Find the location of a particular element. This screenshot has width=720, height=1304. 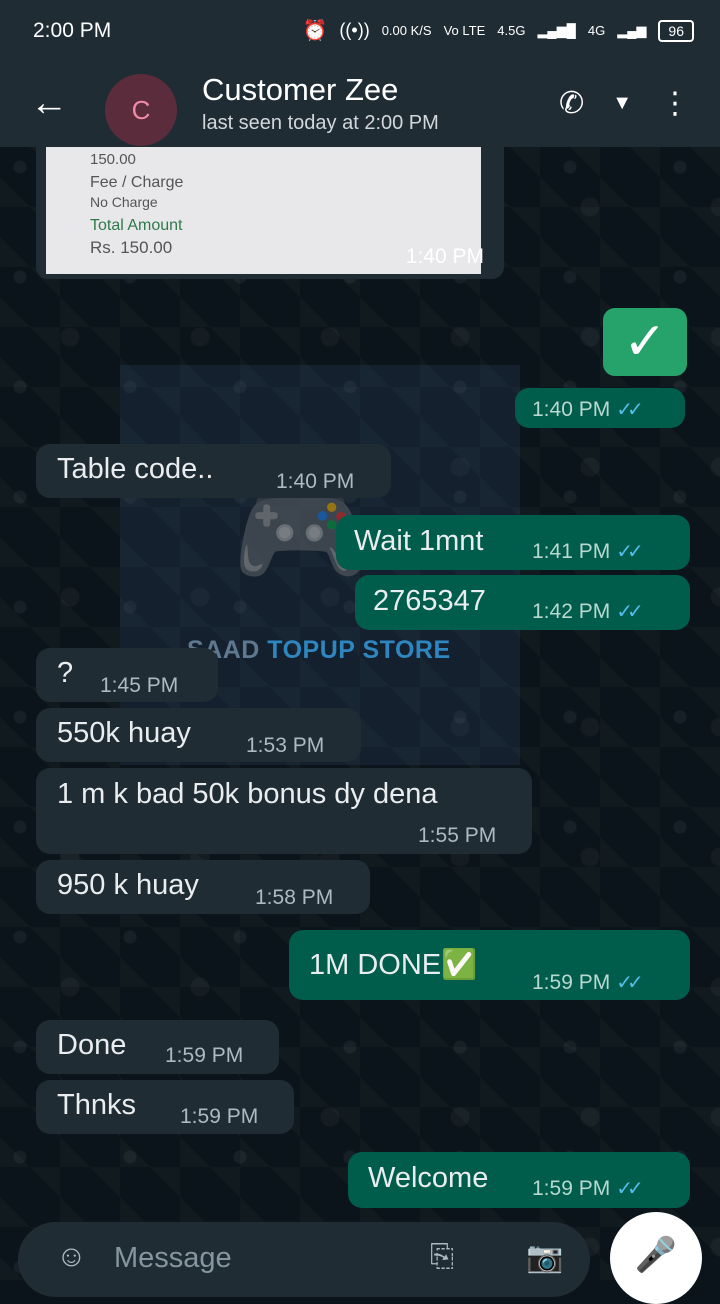

hotspot-icon: ((•)) is located at coordinates (354, 30).